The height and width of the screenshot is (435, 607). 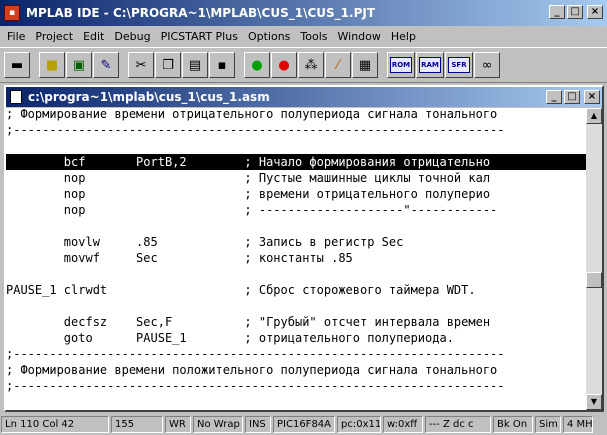 I want to click on status-breakpoints: Bk On, so click(x=513, y=424).